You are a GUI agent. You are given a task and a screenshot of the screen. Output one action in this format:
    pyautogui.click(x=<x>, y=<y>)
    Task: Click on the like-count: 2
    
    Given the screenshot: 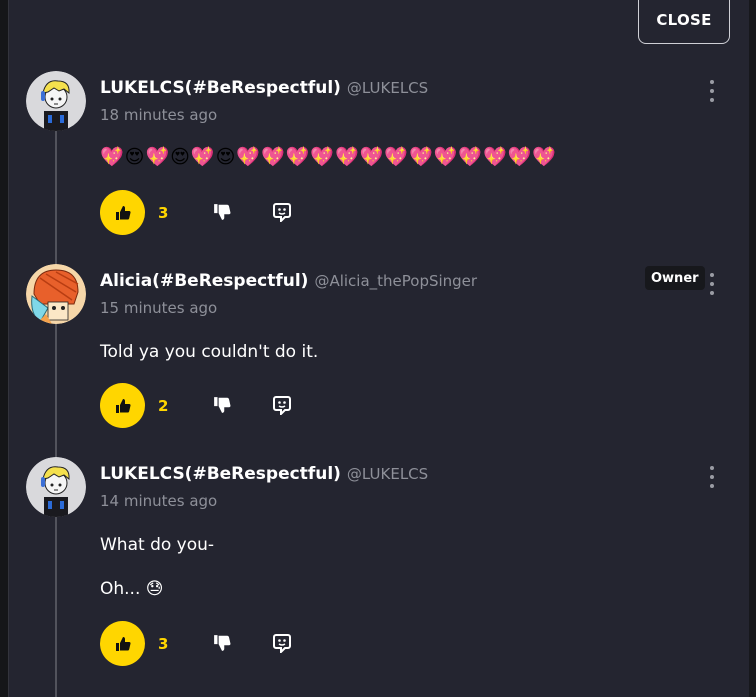 What is the action you would take?
    pyautogui.click(x=163, y=406)
    